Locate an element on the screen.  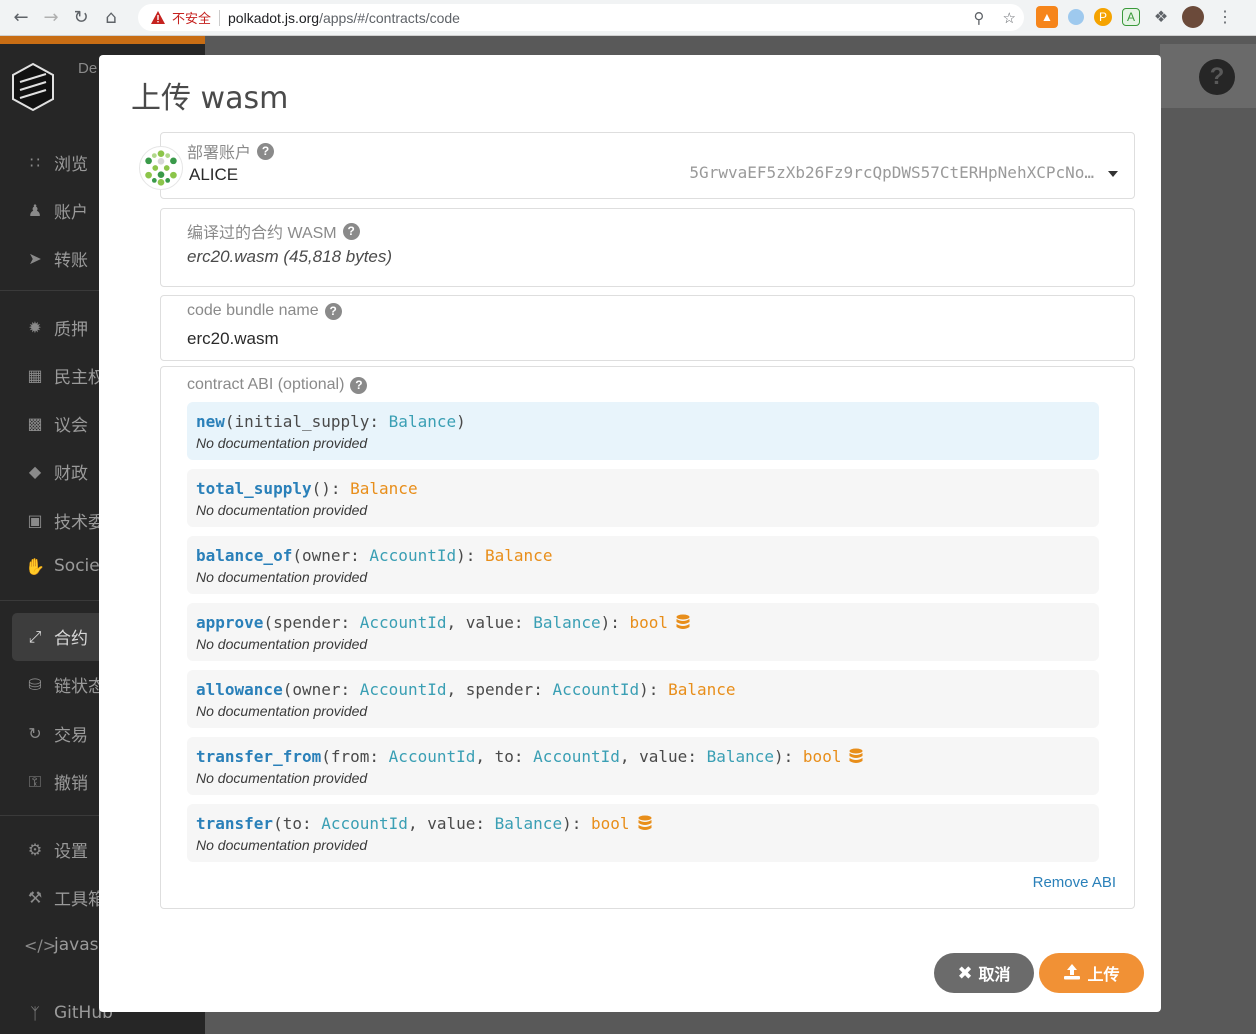
sidebar-item-tech-committee: ▣ 技术委 is located at coordinates (64, 520).